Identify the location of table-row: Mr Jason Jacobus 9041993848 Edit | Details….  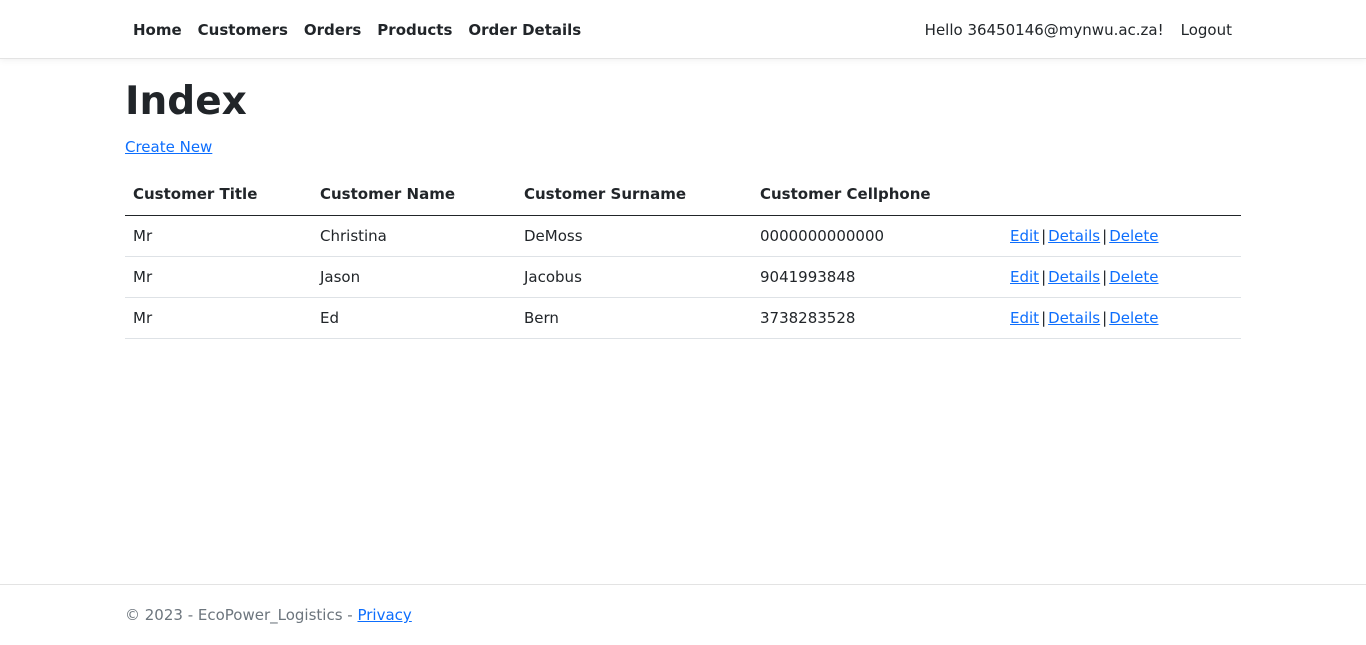
(683, 277).